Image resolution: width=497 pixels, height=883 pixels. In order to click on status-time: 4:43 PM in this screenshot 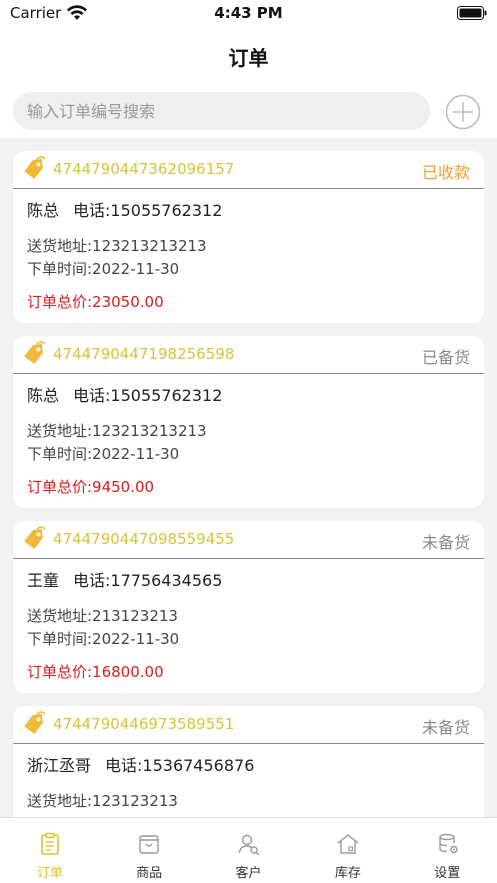, I will do `click(248, 13)`.